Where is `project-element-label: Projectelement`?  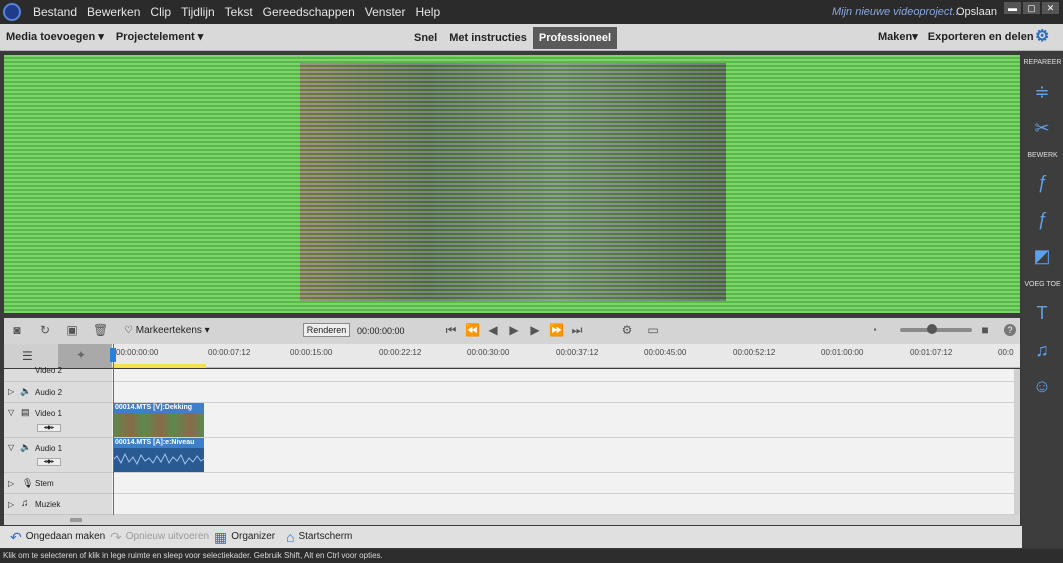
project-element-label: Projectelement is located at coordinates (155, 37).